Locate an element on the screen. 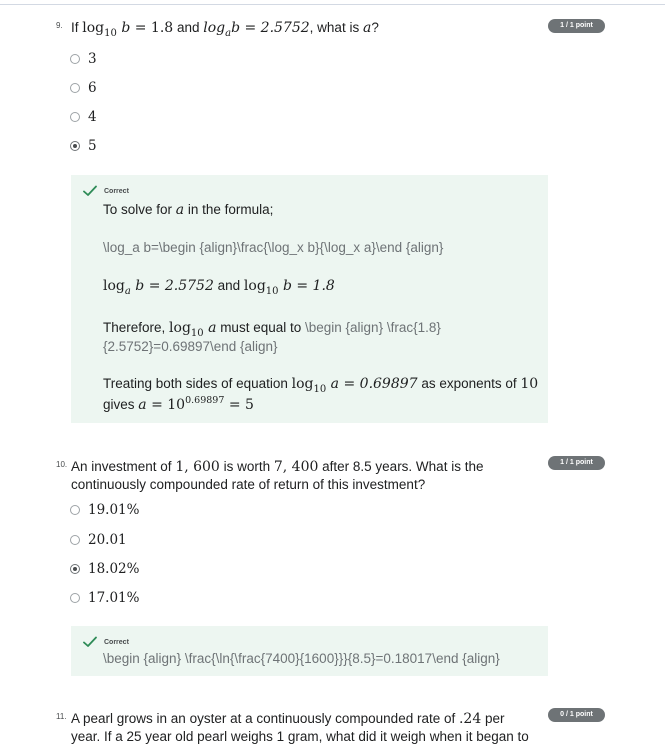 Image resolution: width=665 pixels, height=745 pixels. option-3: 3 is located at coordinates (83, 59).